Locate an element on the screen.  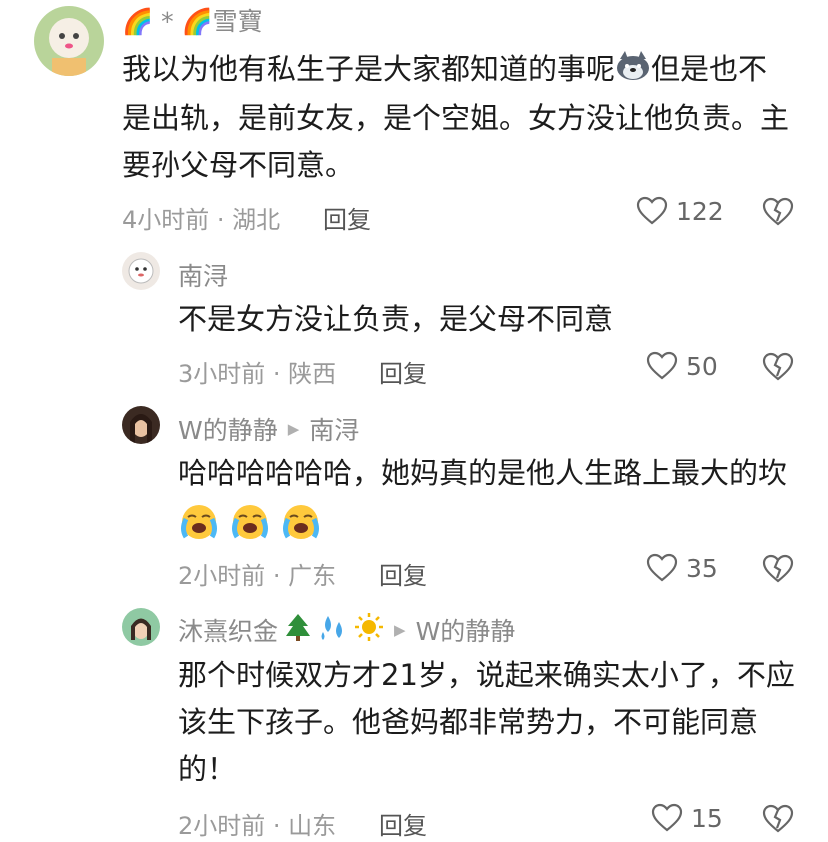
comment-meta: 3小时前 · 陕西 is located at coordinates (257, 374).